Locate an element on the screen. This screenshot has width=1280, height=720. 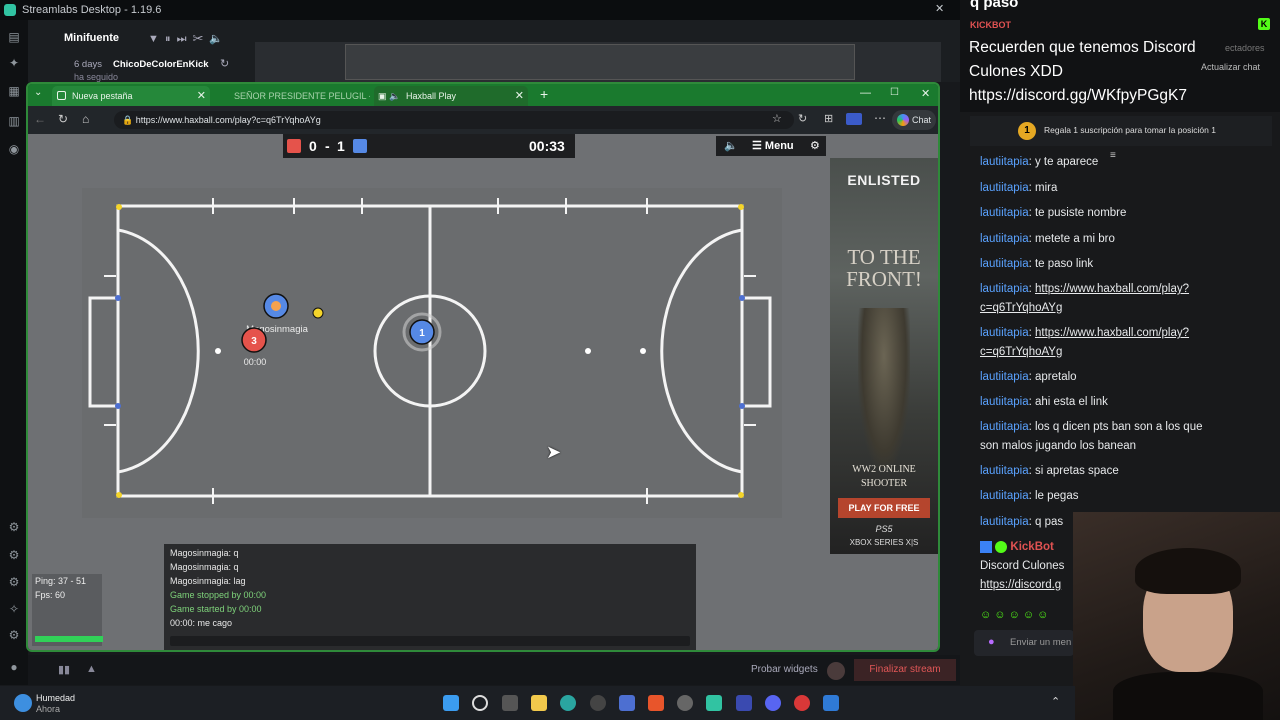
copilot-icon is located at coordinates (903, 120).